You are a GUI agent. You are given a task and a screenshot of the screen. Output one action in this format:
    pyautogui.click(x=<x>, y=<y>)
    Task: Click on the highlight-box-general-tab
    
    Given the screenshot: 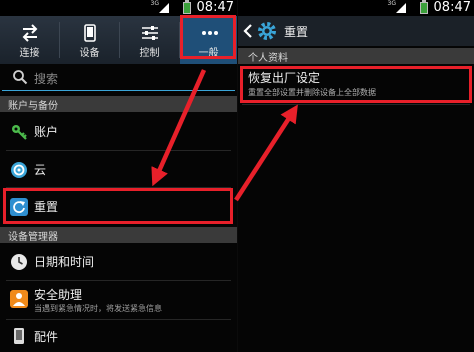 What is the action you would take?
    pyautogui.click(x=208, y=37)
    